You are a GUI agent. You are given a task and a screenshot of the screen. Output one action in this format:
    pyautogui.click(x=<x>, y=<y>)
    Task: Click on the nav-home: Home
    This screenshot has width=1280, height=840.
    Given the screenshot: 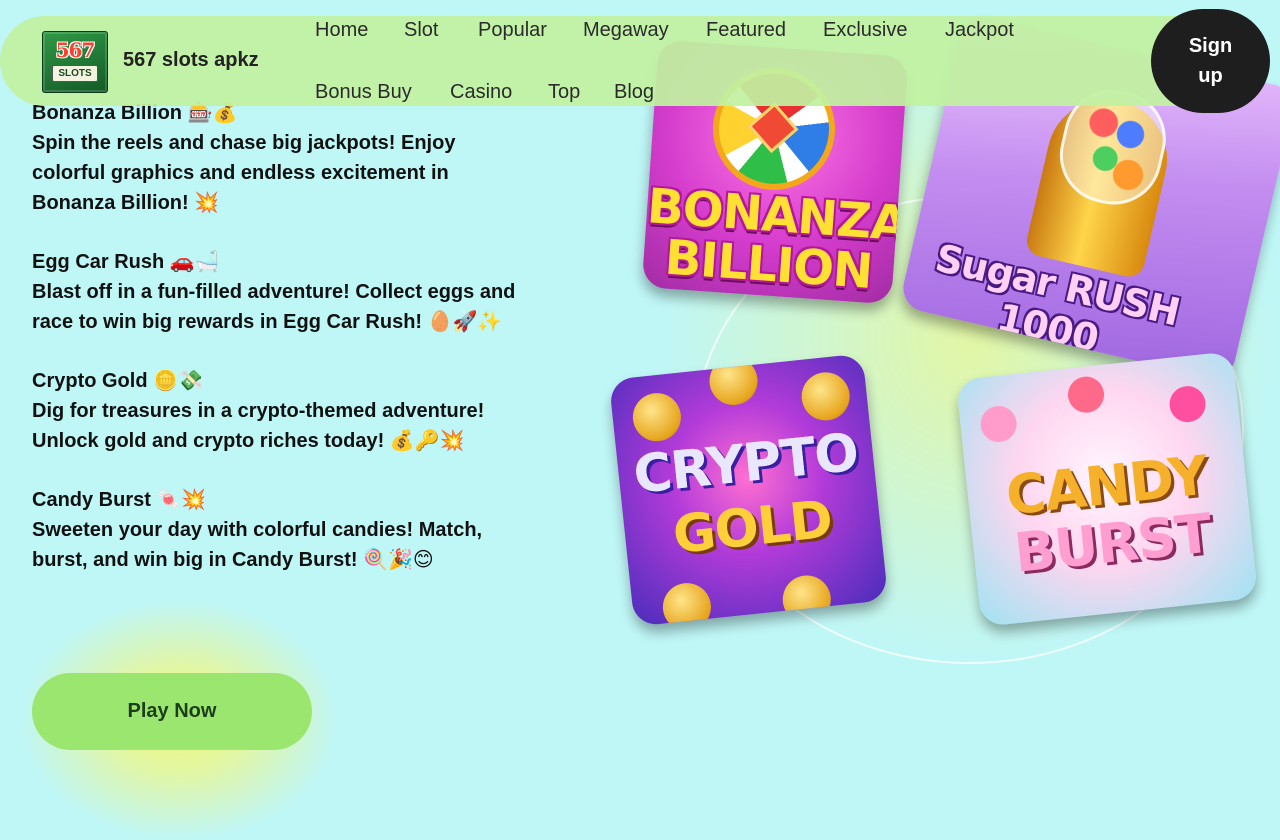 What is the action you would take?
    pyautogui.click(x=341, y=30)
    